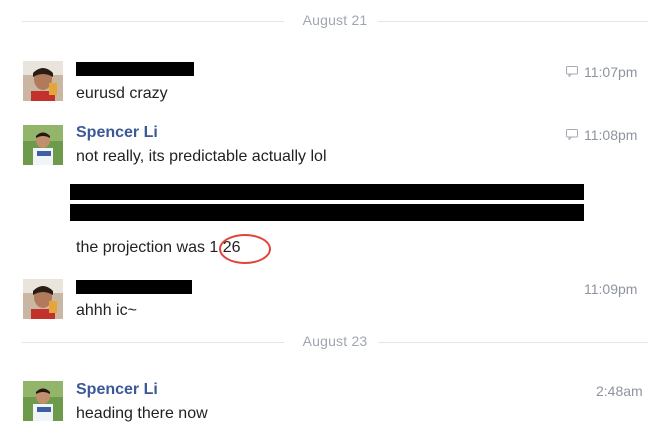  I want to click on message-time: 2:48am, so click(619, 391).